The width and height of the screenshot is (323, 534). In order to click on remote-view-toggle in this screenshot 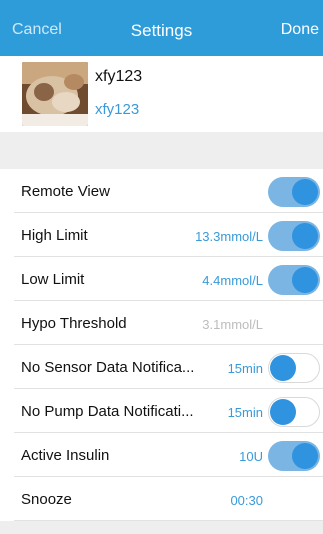, I will do `click(294, 192)`.